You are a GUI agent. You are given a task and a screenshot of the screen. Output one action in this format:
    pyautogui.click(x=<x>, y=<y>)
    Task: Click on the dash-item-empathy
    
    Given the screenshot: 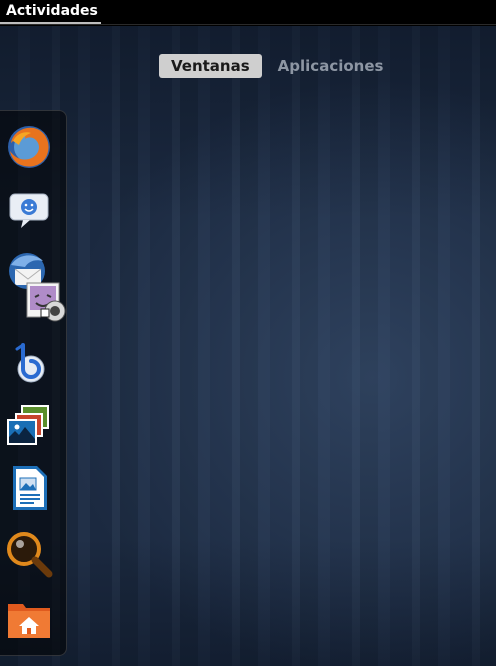 What is the action you would take?
    pyautogui.click(x=29, y=209)
    